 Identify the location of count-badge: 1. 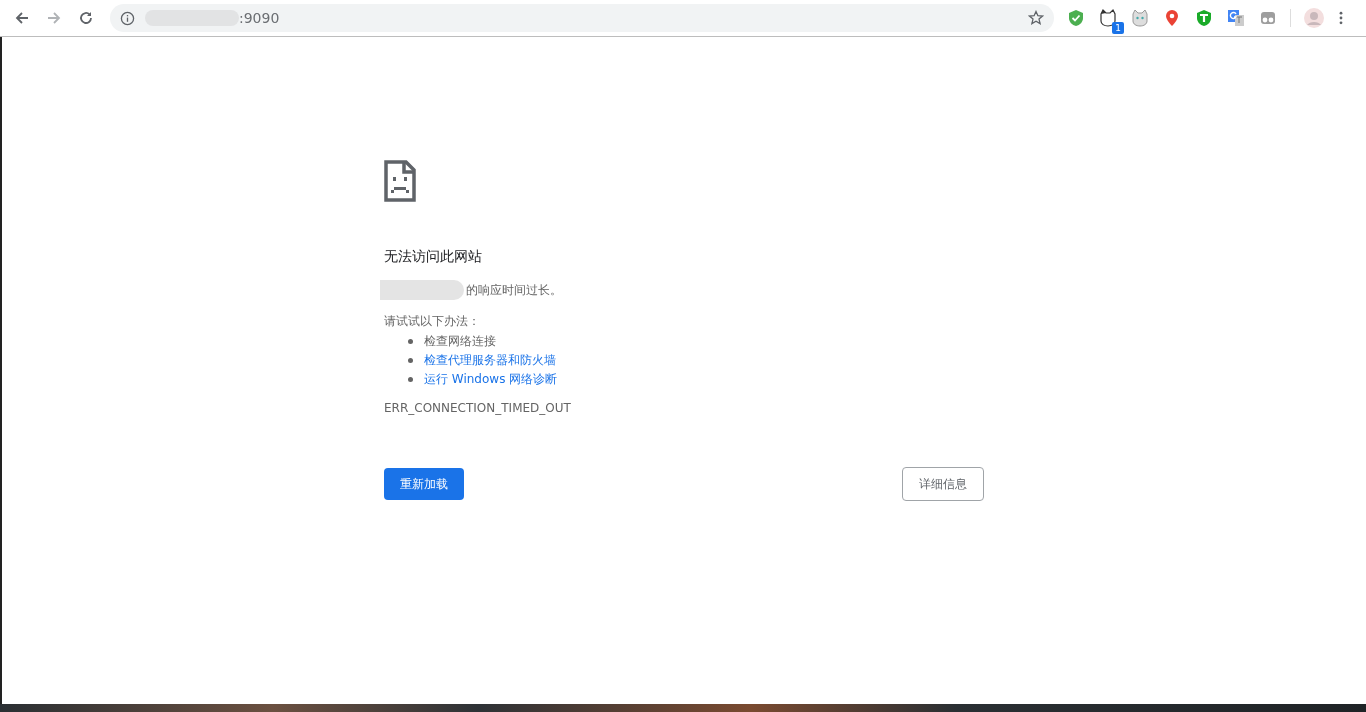
(1118, 28).